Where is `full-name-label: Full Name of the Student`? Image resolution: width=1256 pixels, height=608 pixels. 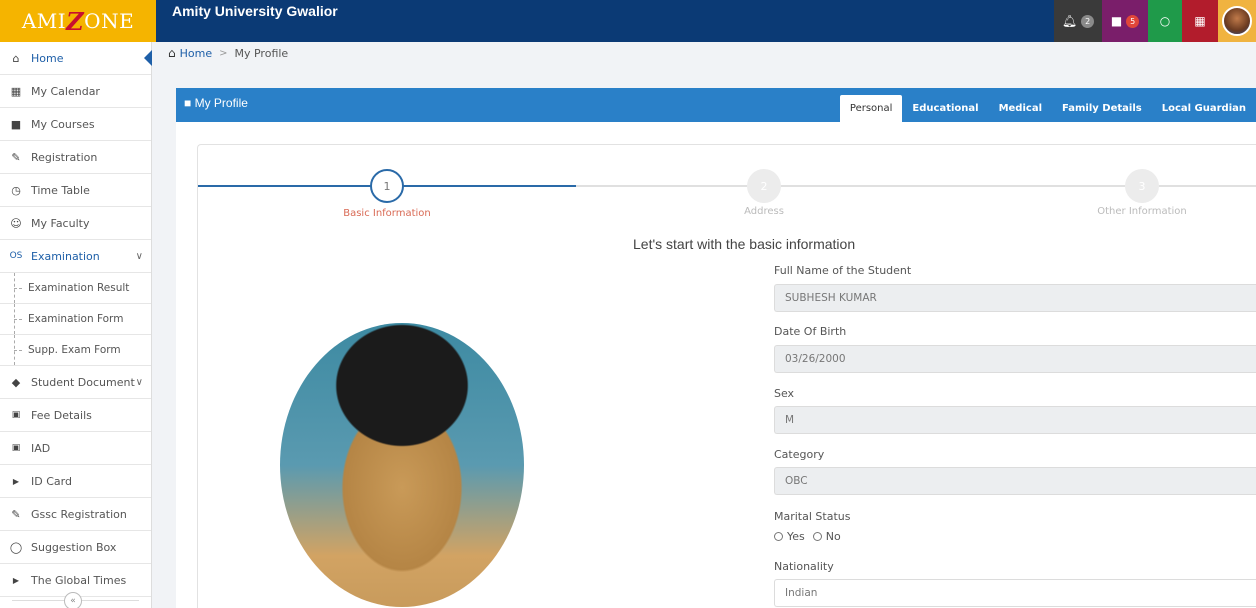 full-name-label: Full Name of the Student is located at coordinates (843, 270).